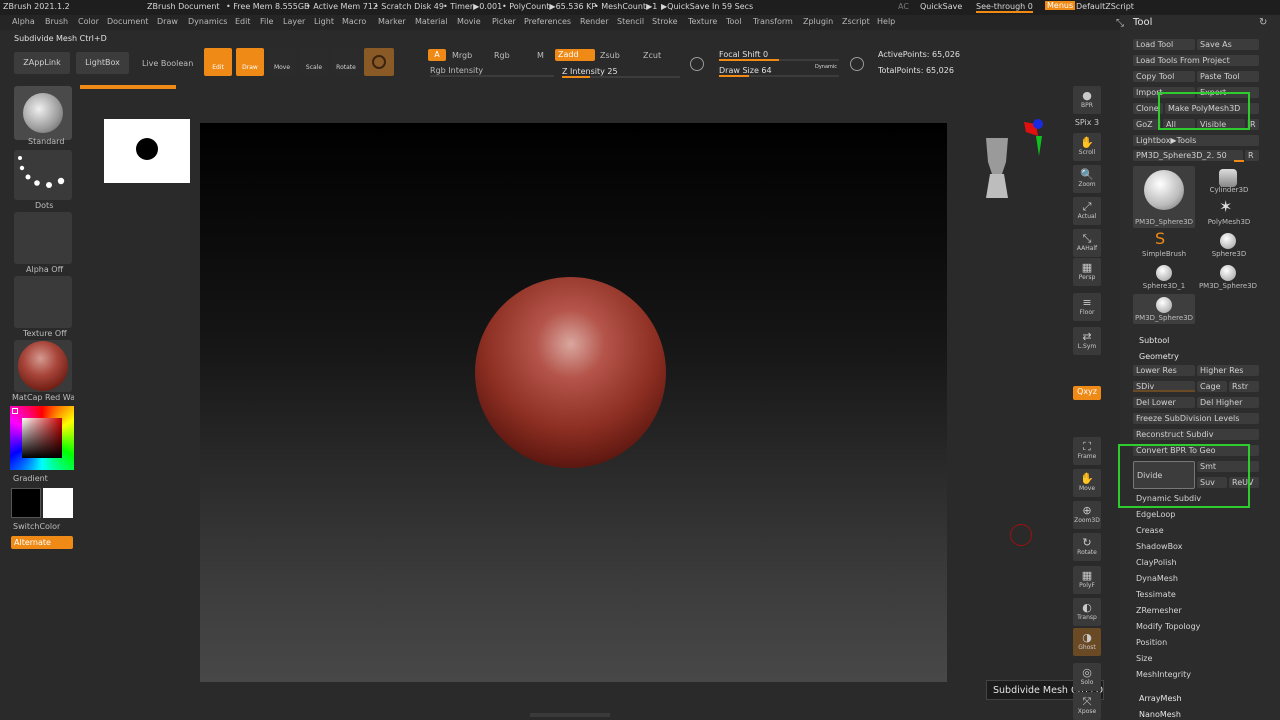 The width and height of the screenshot is (1280, 720). I want to click on del-higher-button: Del Higher, so click(1228, 402).